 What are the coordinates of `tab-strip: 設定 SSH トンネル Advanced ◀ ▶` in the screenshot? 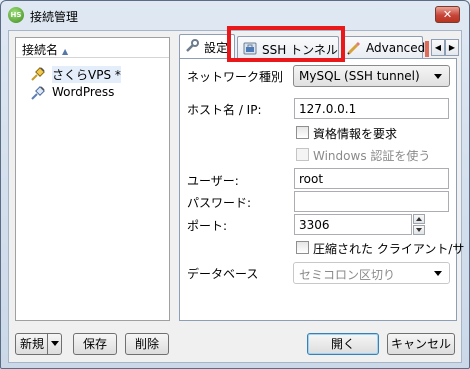 It's located at (319, 46).